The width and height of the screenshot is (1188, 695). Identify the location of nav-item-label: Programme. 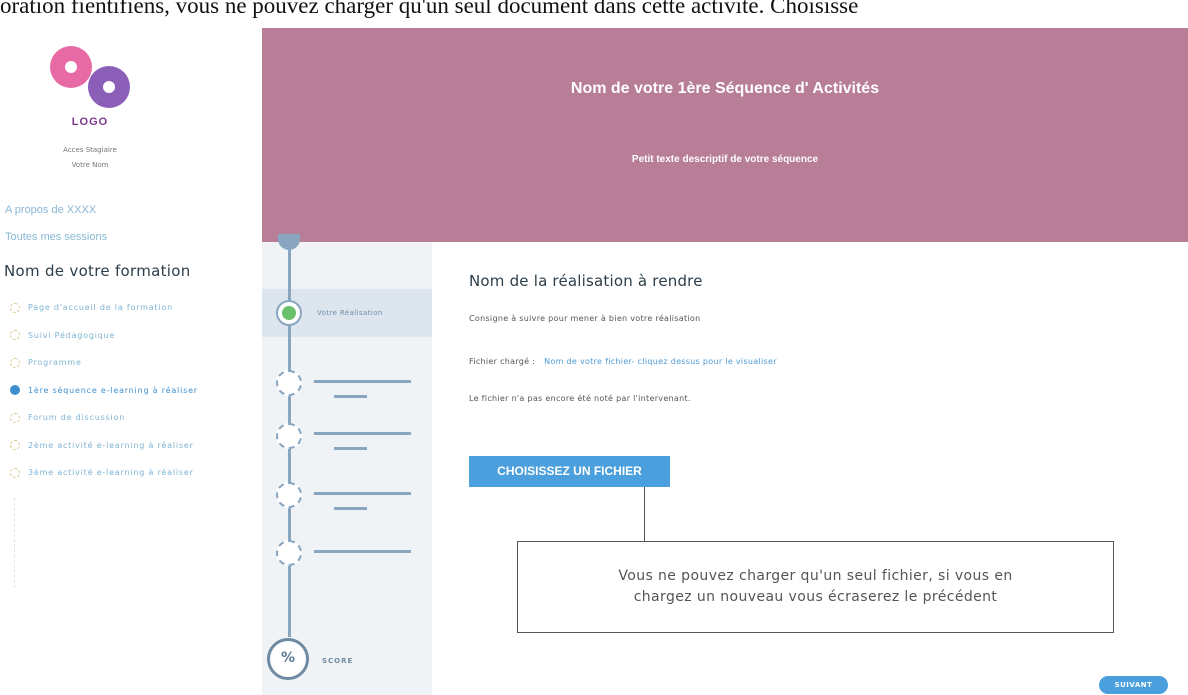
(55, 363).